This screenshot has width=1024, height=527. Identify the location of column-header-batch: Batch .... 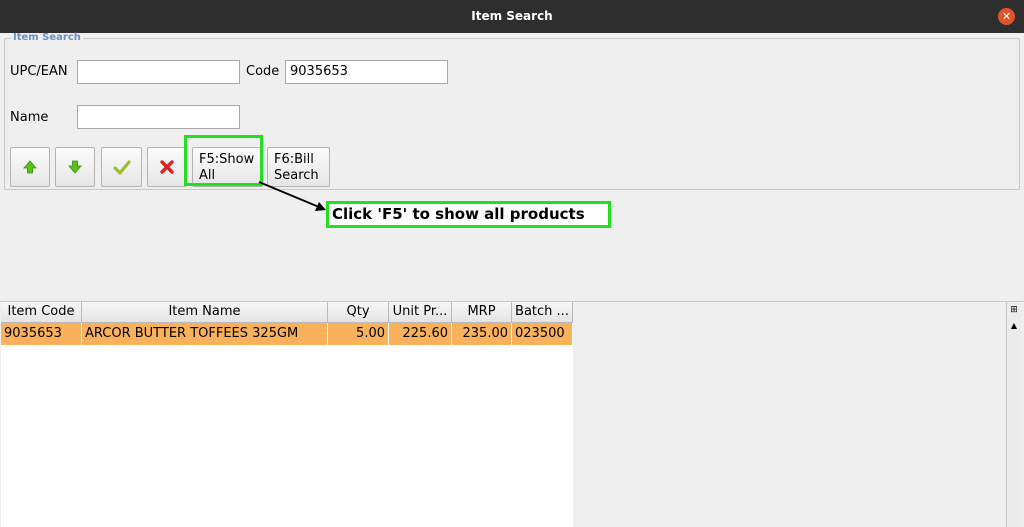
(542, 312).